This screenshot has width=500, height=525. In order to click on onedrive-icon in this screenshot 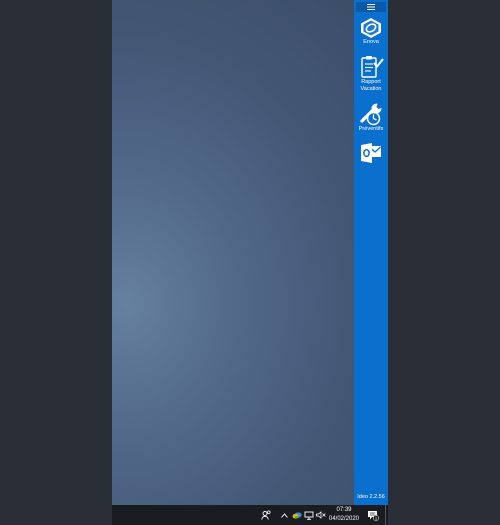, I will do `click(297, 515)`.